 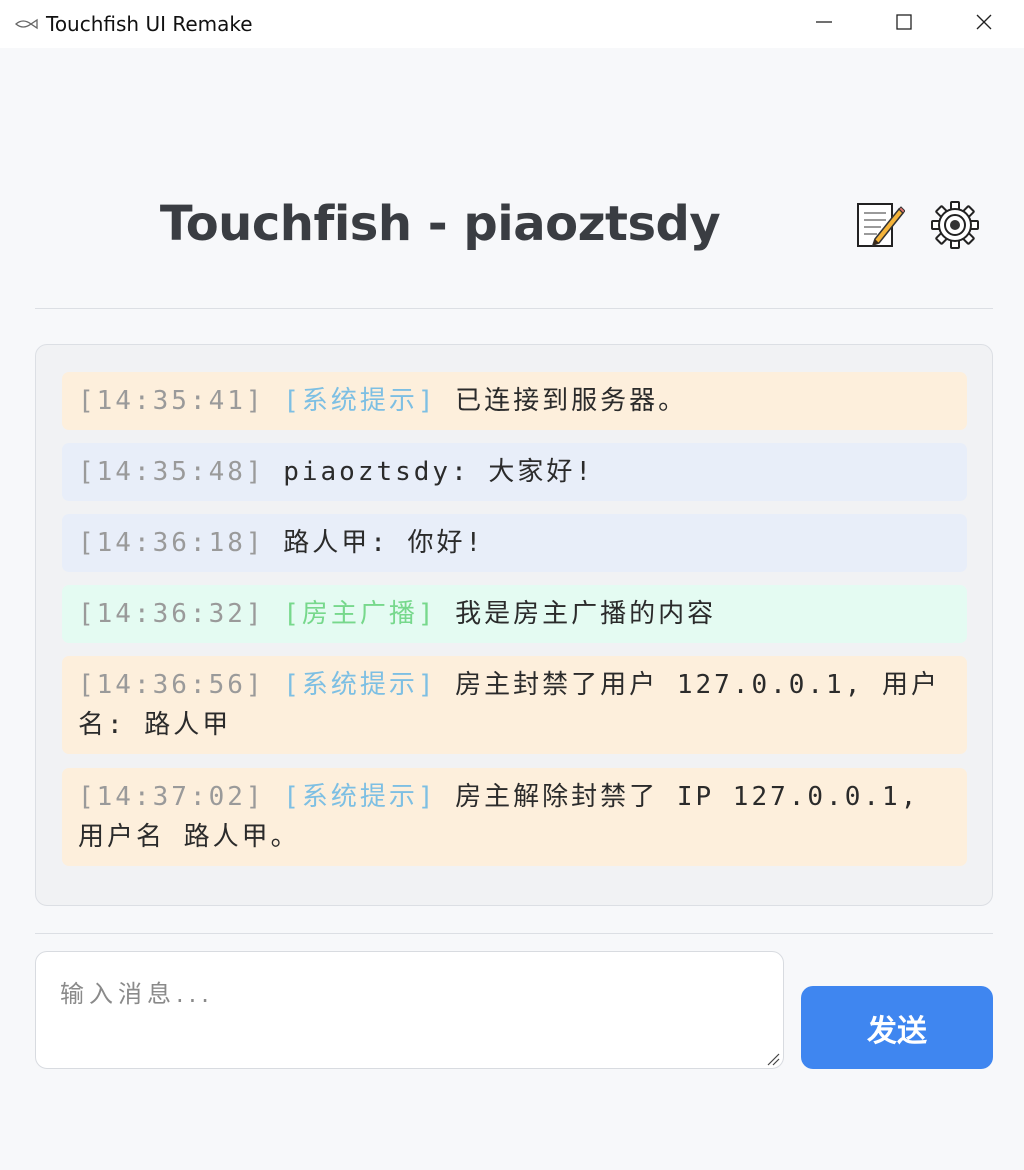 I want to click on minimize-icon, so click(x=824, y=24).